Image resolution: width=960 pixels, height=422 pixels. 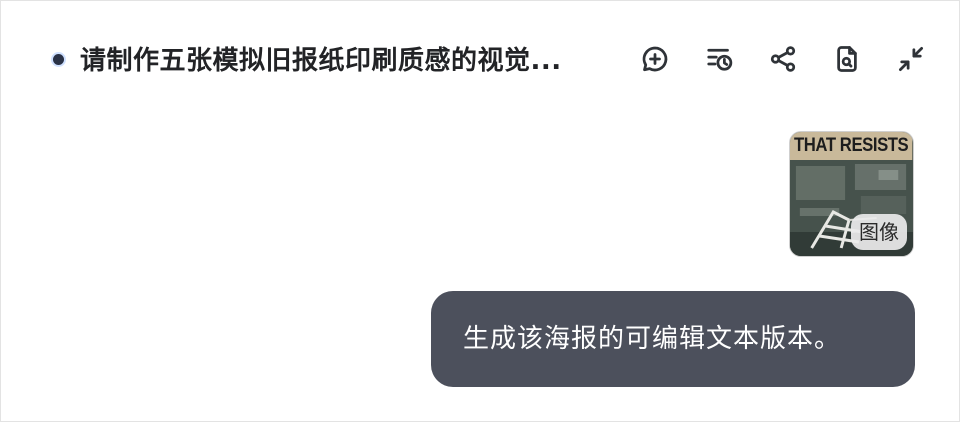 I want to click on collapse-icon, so click(x=911, y=59).